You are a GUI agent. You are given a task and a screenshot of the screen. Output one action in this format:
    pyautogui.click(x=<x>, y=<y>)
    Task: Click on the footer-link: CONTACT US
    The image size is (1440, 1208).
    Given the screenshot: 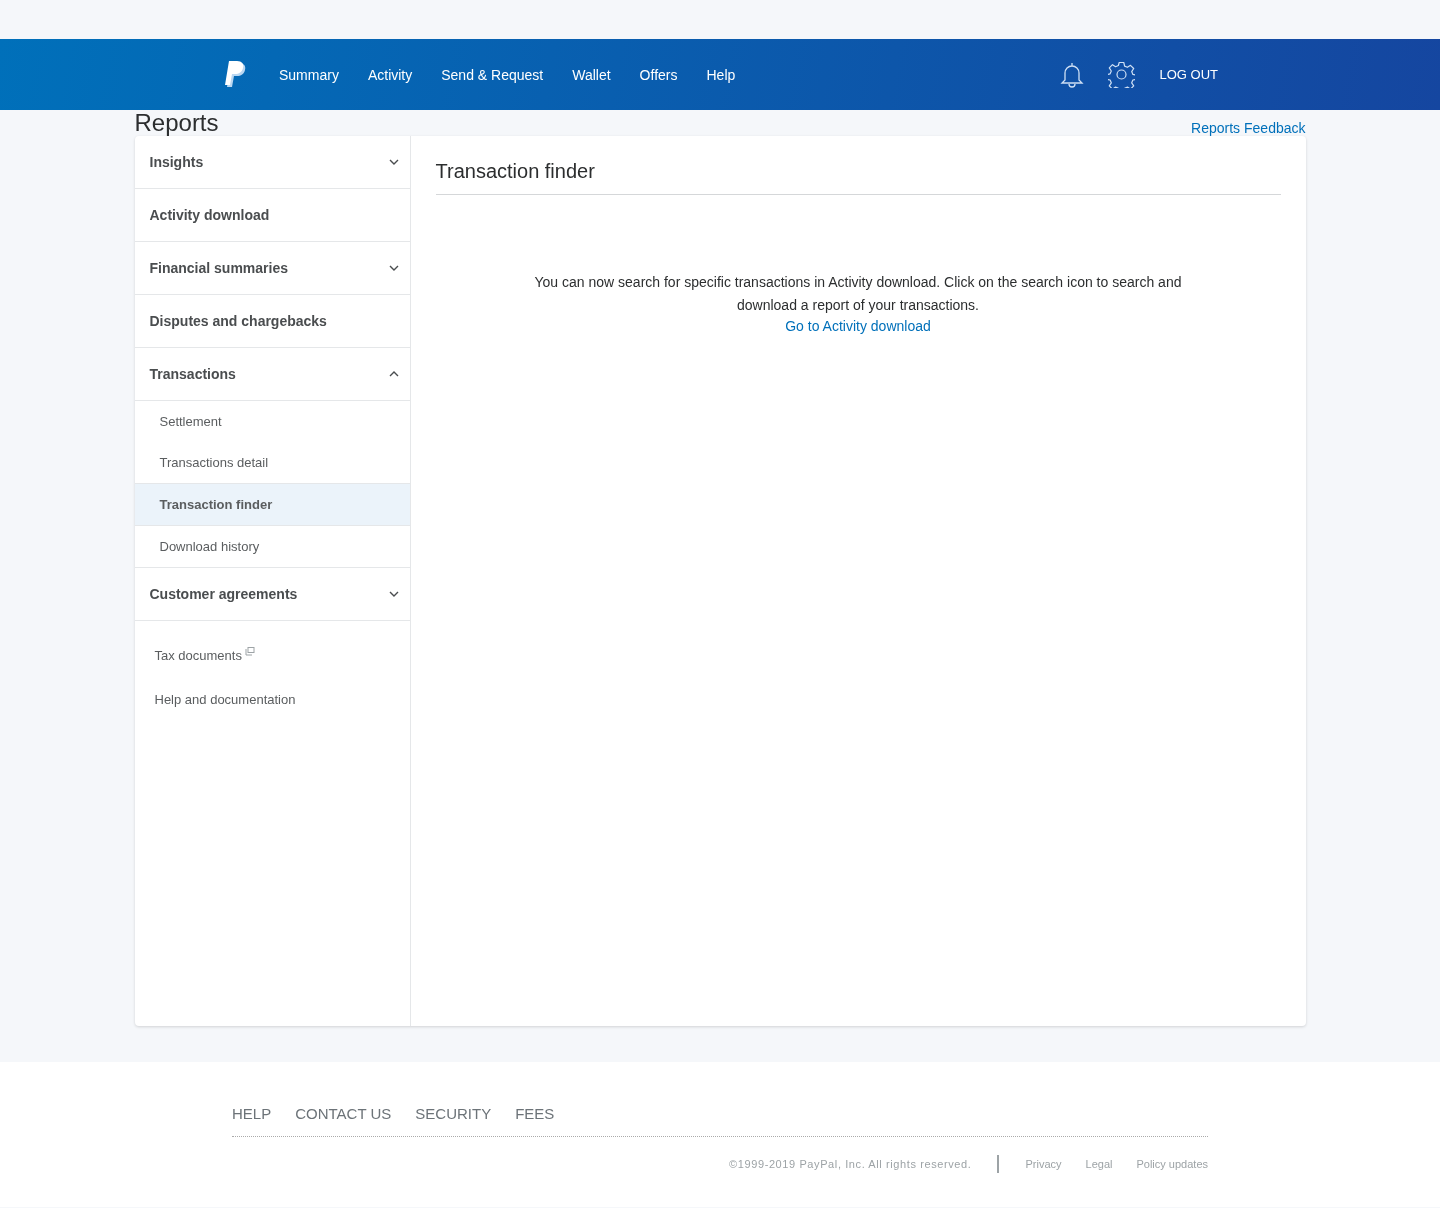 What is the action you would take?
    pyautogui.click(x=343, y=1113)
    